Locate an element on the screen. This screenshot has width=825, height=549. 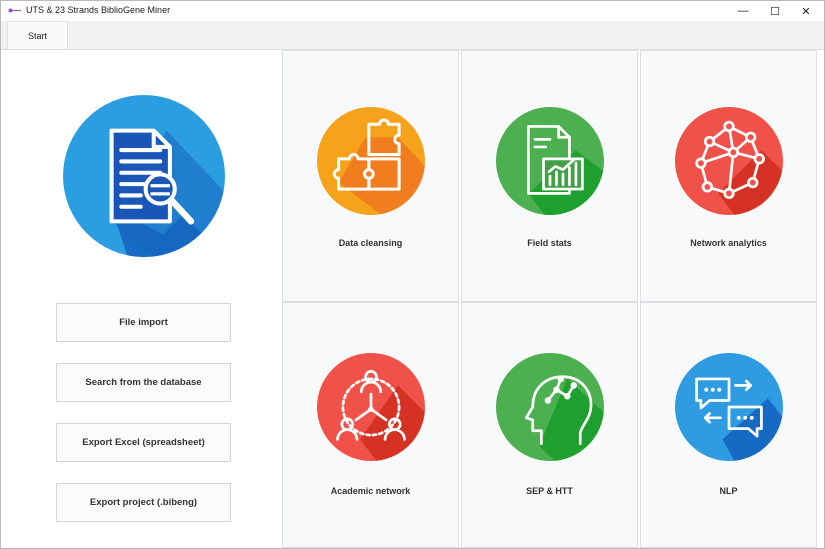
button-label: File import is located at coordinates (143, 322).